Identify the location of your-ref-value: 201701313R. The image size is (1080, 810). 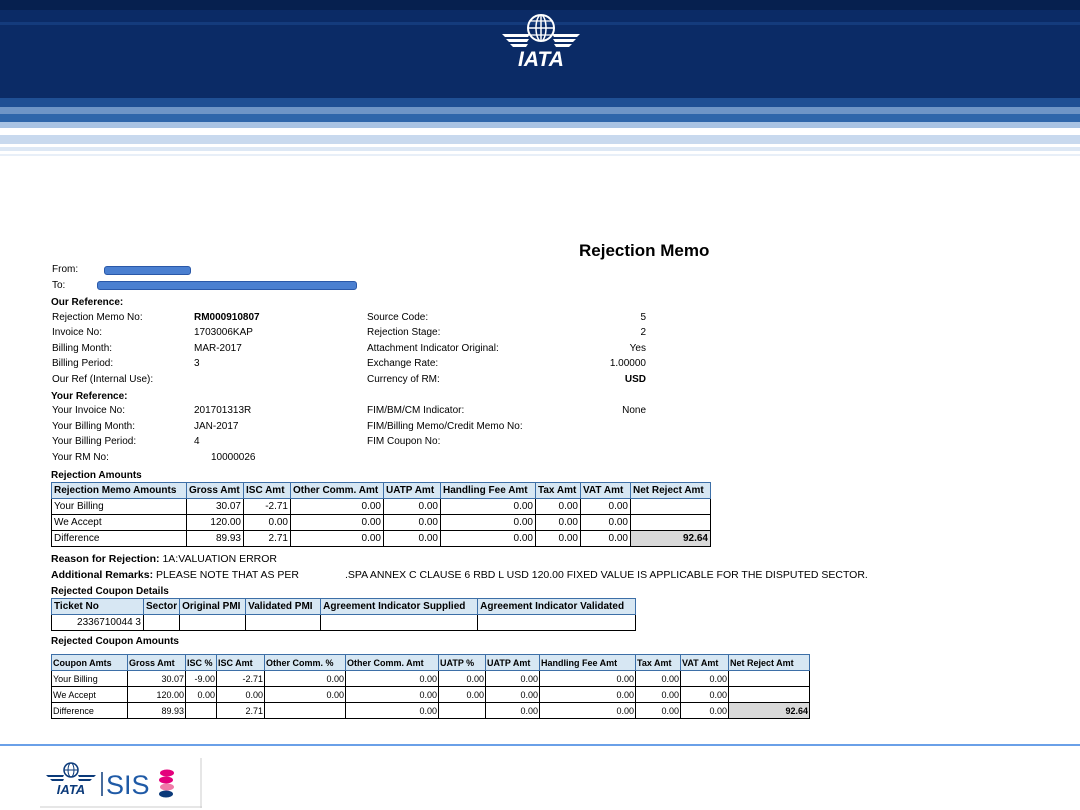
(223, 410).